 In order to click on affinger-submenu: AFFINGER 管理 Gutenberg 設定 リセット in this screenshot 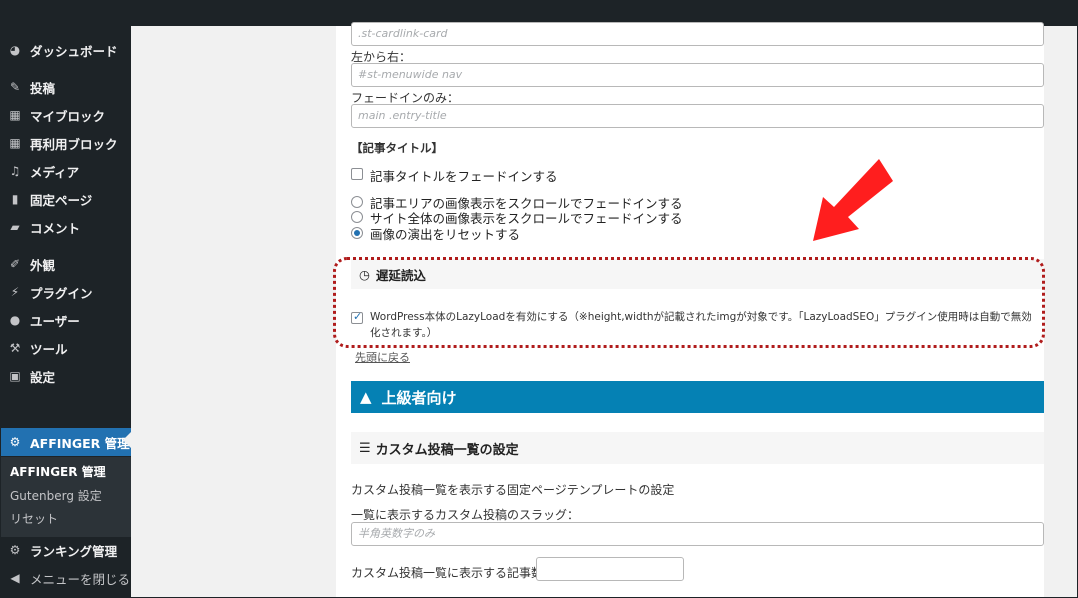, I will do `click(66, 497)`.